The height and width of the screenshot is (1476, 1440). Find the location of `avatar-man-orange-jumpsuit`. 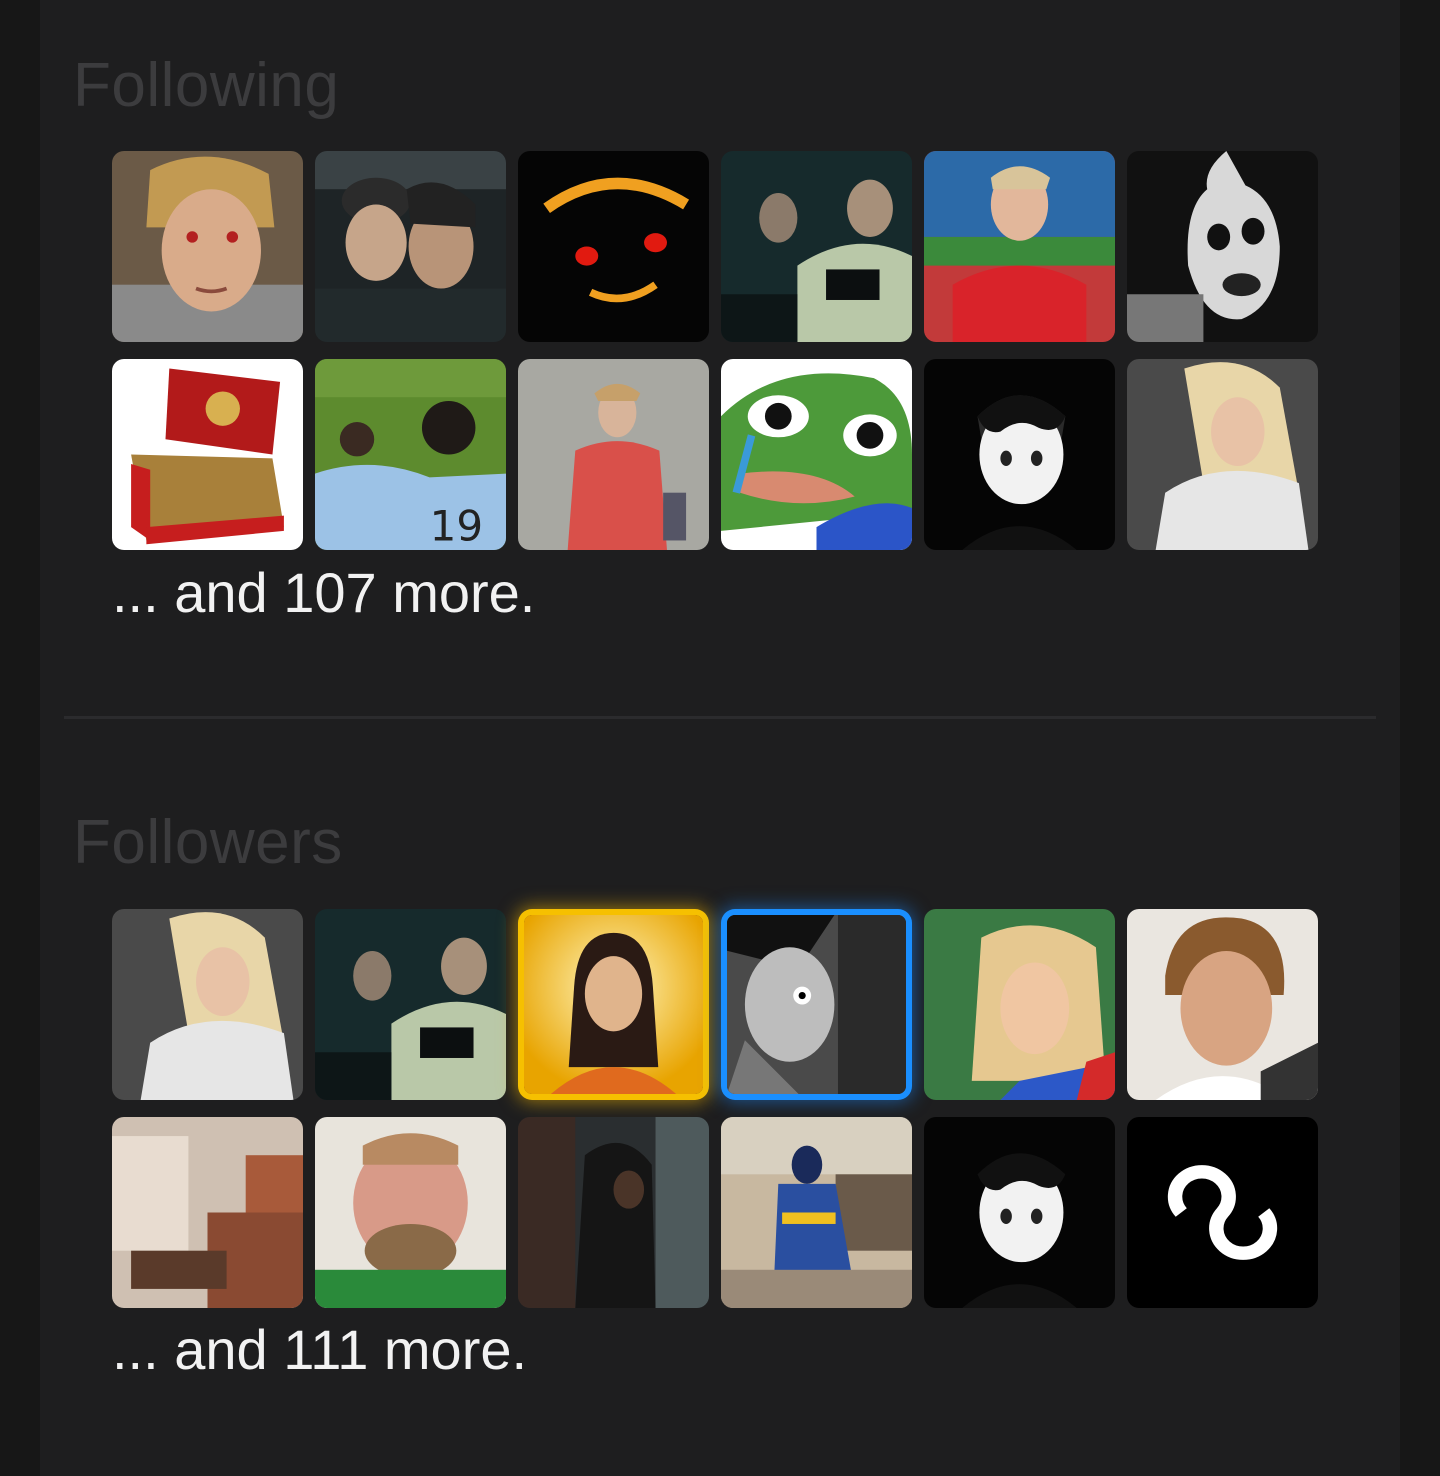

avatar-man-orange-jumpsuit is located at coordinates (613, 454).